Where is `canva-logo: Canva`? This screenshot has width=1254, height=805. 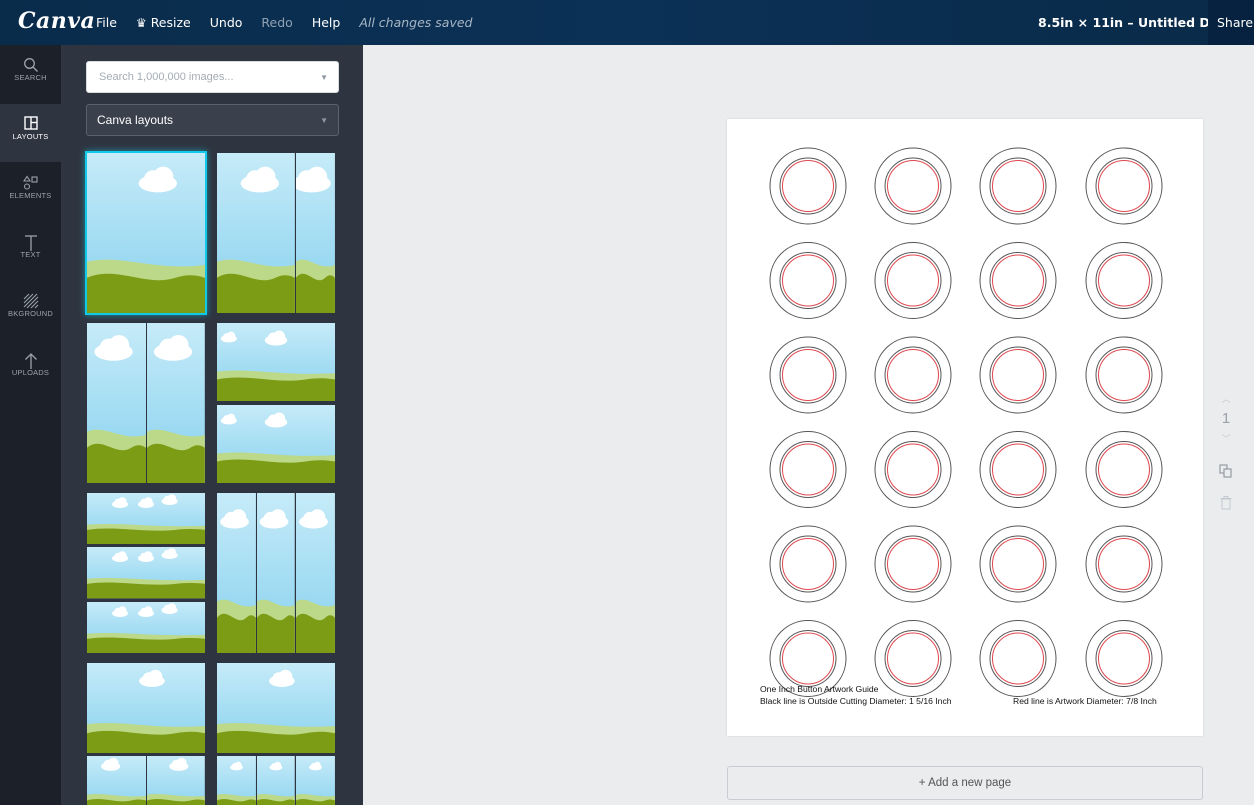
canva-logo: Canva is located at coordinates (56, 21).